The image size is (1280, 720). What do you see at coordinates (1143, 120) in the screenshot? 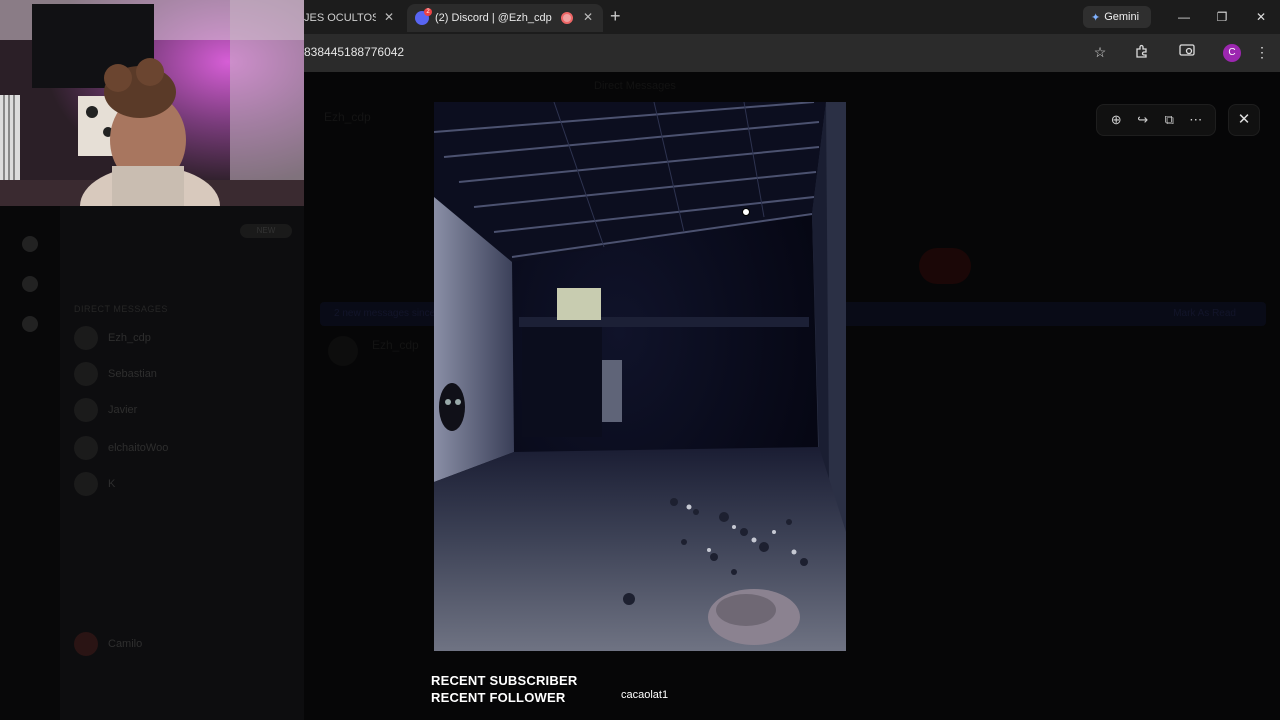
I see `forward-icon: ↪` at bounding box center [1143, 120].